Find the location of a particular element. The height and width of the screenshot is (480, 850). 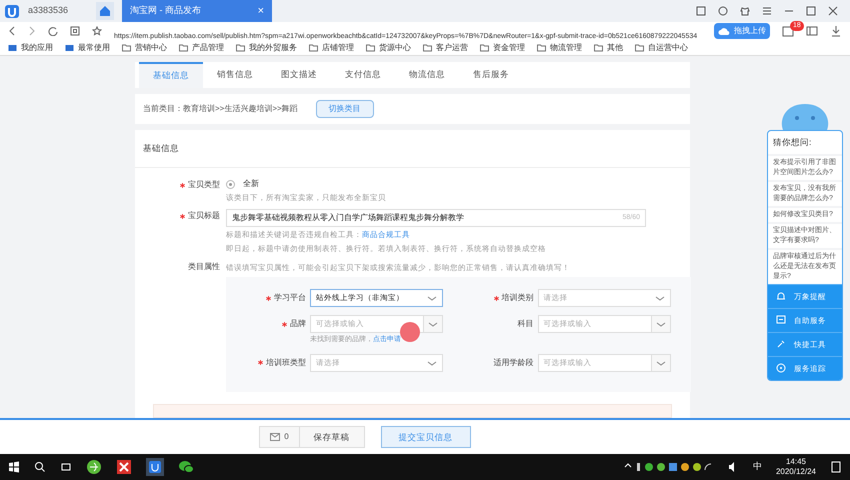

bookmark-item: 客户运营 is located at coordinates (445, 48).